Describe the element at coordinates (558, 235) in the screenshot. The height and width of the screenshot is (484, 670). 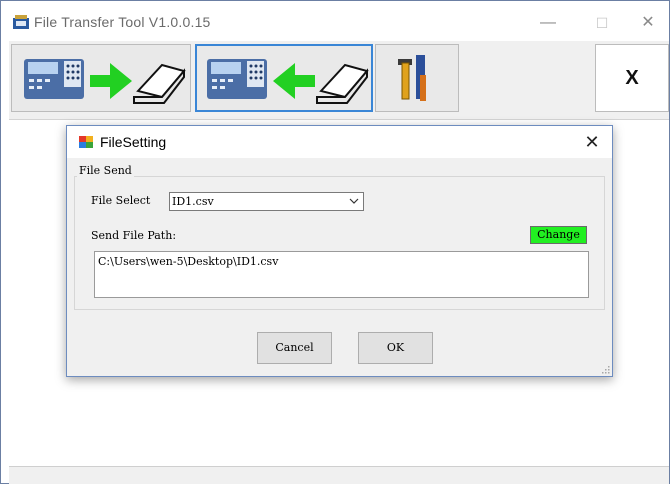
I see `change-path-button: Change` at that location.